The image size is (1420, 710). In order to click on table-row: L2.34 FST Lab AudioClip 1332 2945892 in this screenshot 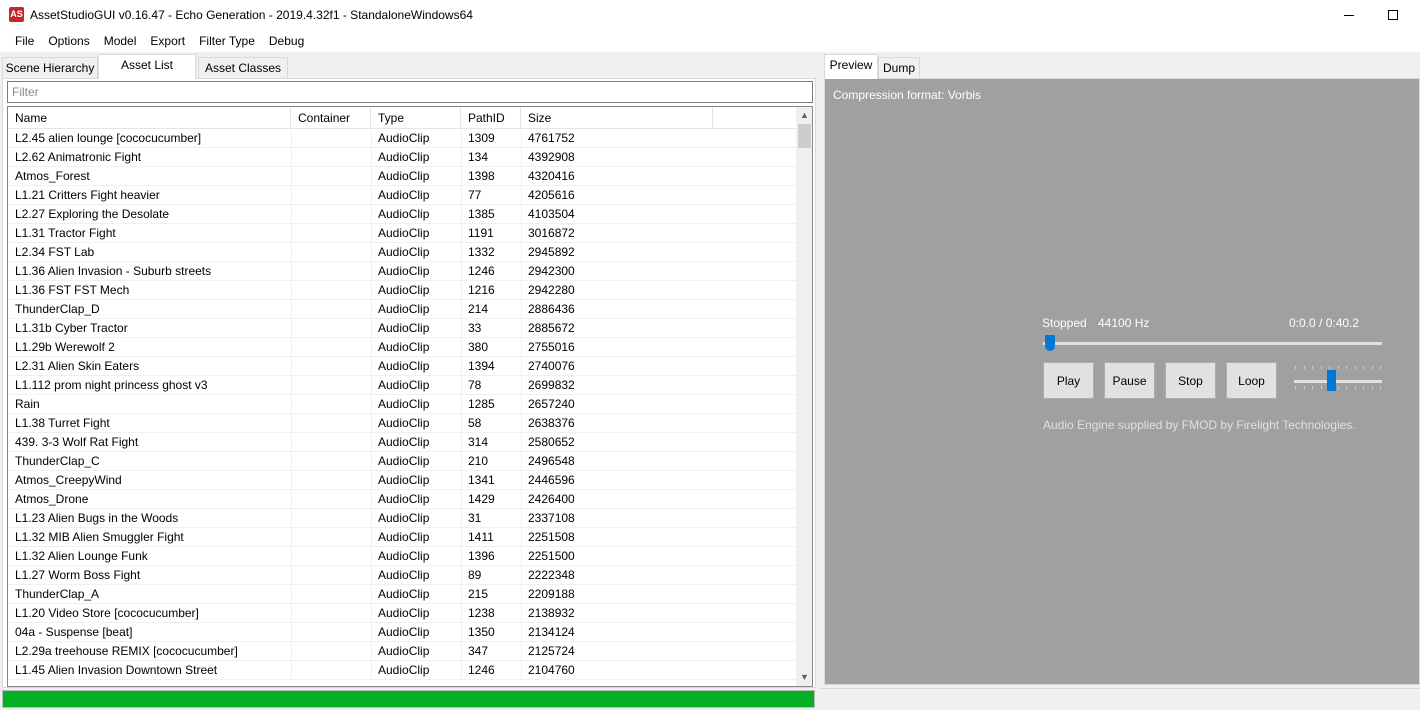, I will do `click(402, 252)`.